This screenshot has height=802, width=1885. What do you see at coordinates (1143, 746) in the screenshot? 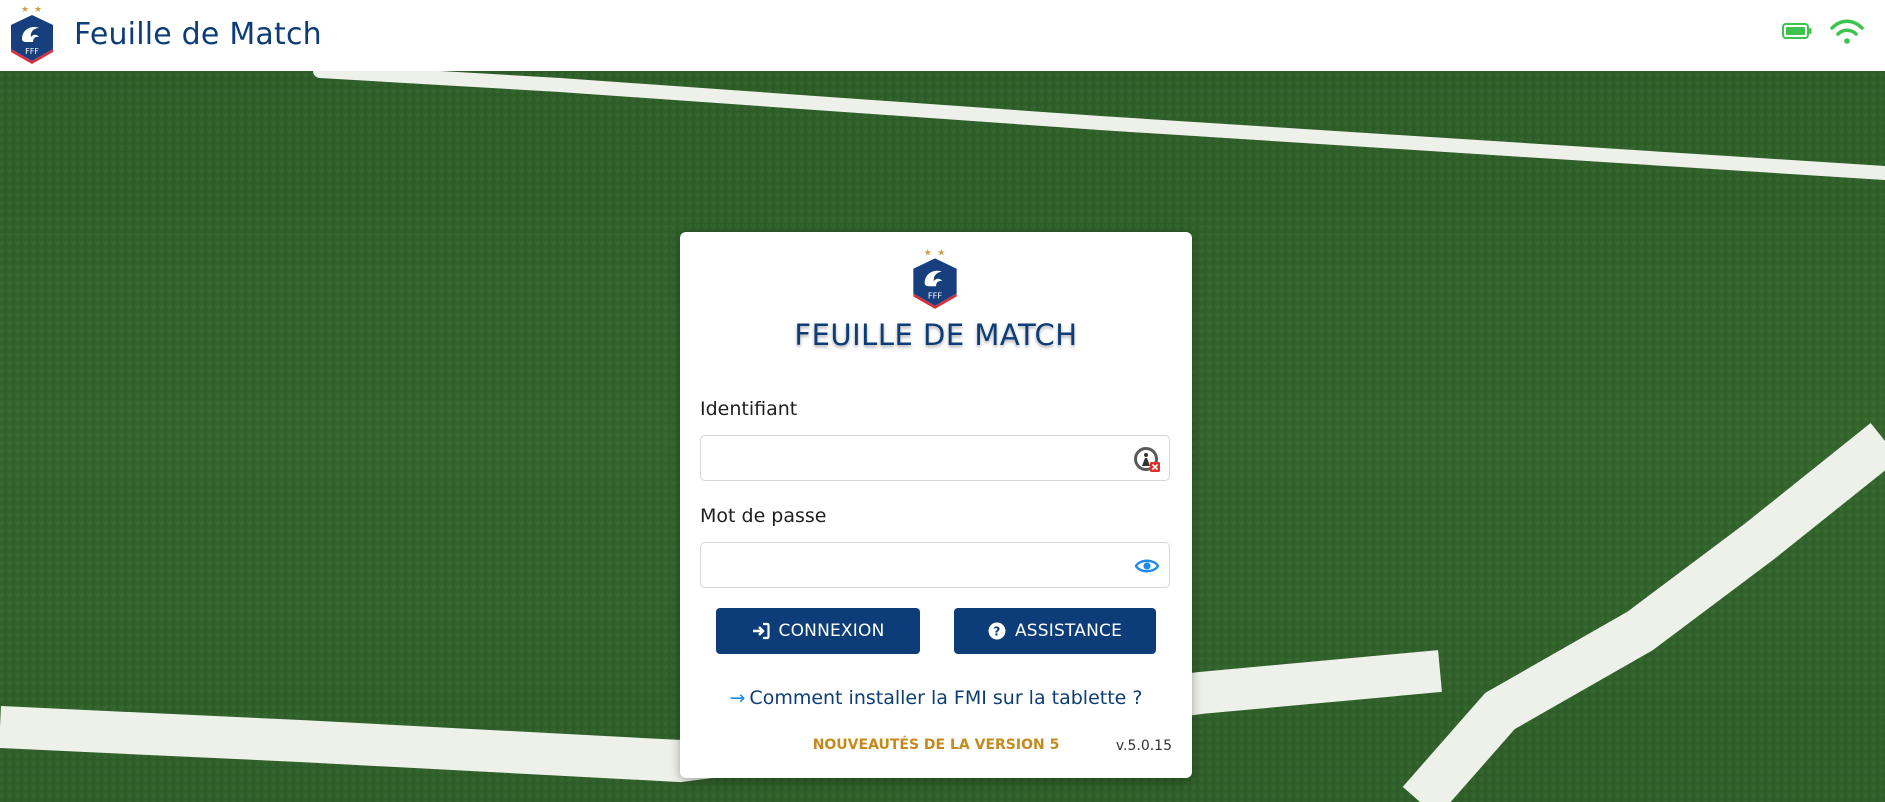
I see `version-number: v.5.0.15` at bounding box center [1143, 746].